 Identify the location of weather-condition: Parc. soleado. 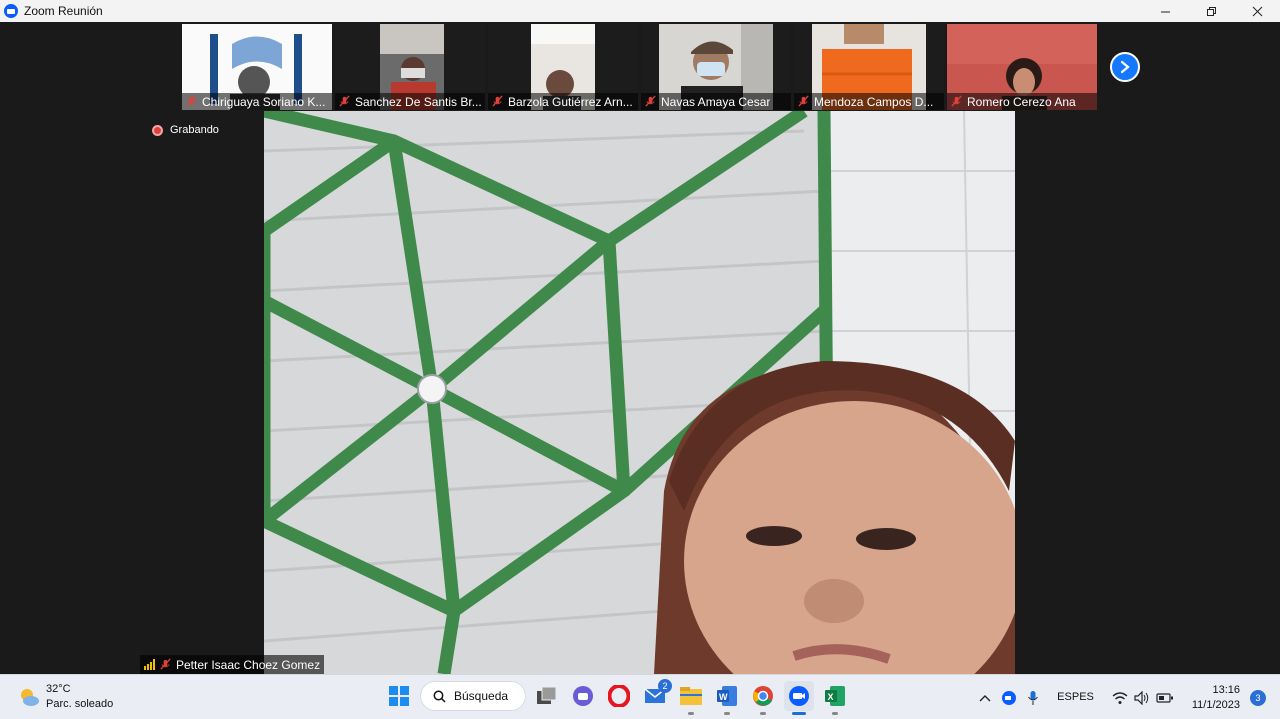
(80, 704).